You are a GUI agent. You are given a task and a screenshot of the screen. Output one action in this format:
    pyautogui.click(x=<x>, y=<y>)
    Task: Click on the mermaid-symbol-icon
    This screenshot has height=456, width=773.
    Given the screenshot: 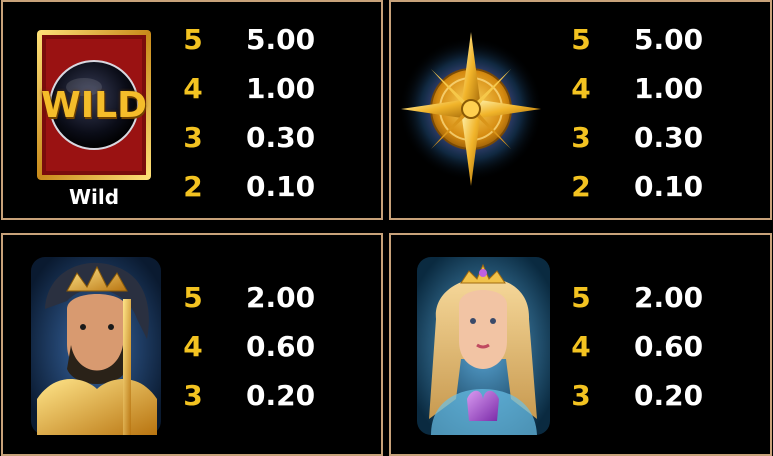 What is the action you would take?
    pyautogui.click(x=483, y=346)
    